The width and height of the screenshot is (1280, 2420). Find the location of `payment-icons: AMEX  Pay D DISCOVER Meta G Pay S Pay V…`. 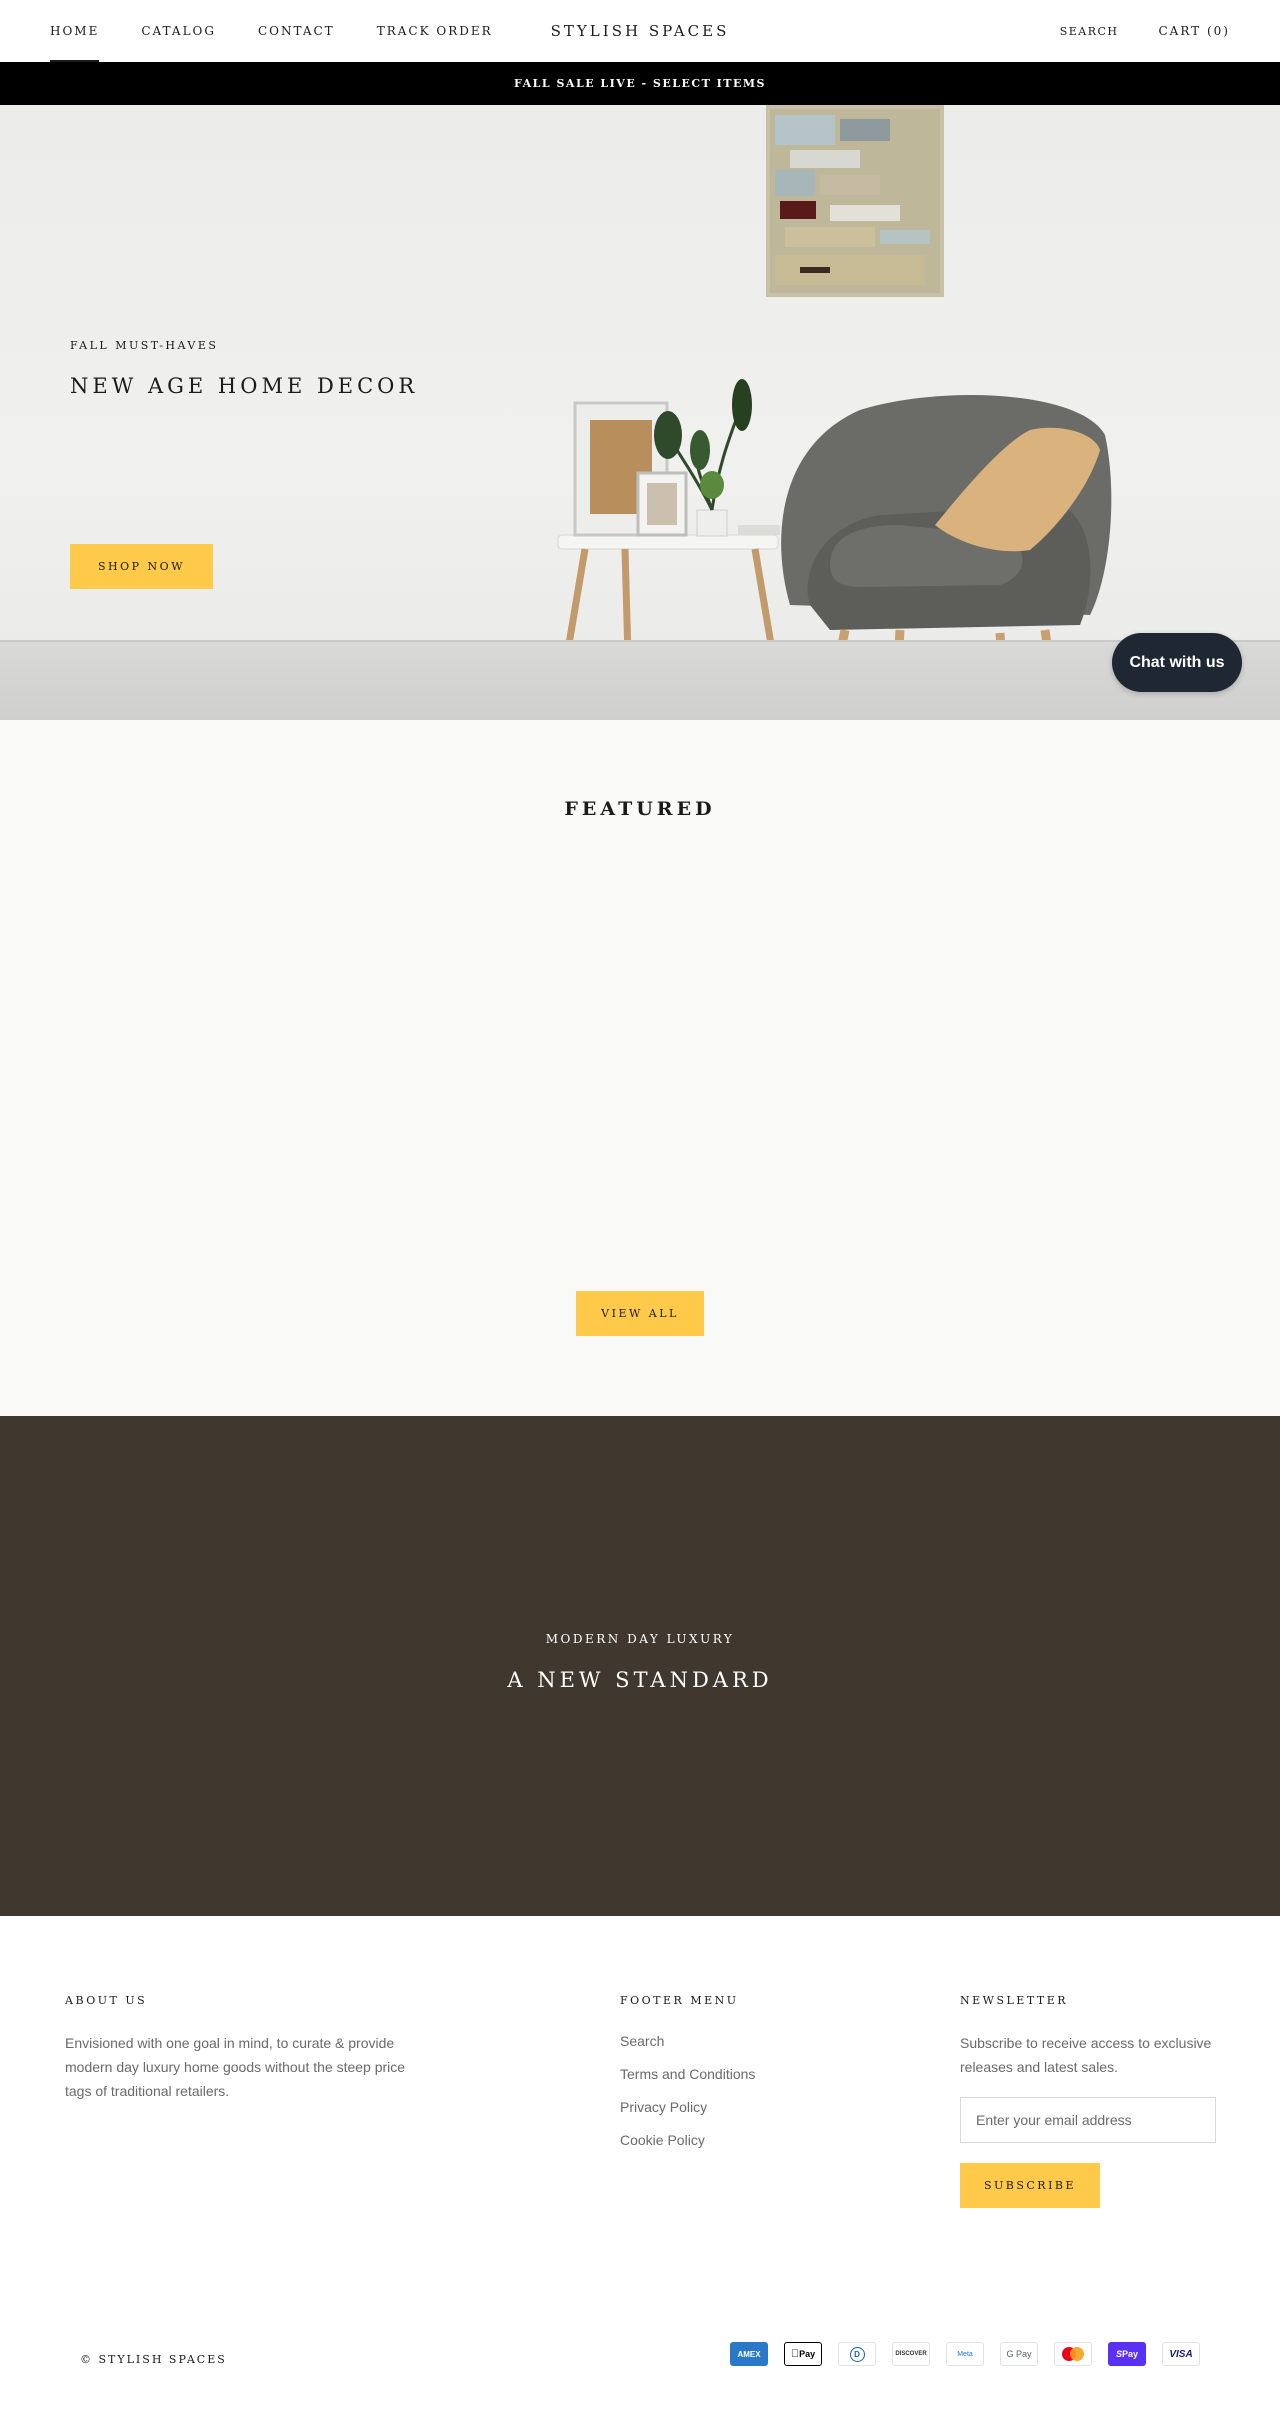

payment-icons: AMEX  Pay D DISCOVER Meta G Pay S Pay V… is located at coordinates (957, 2354).